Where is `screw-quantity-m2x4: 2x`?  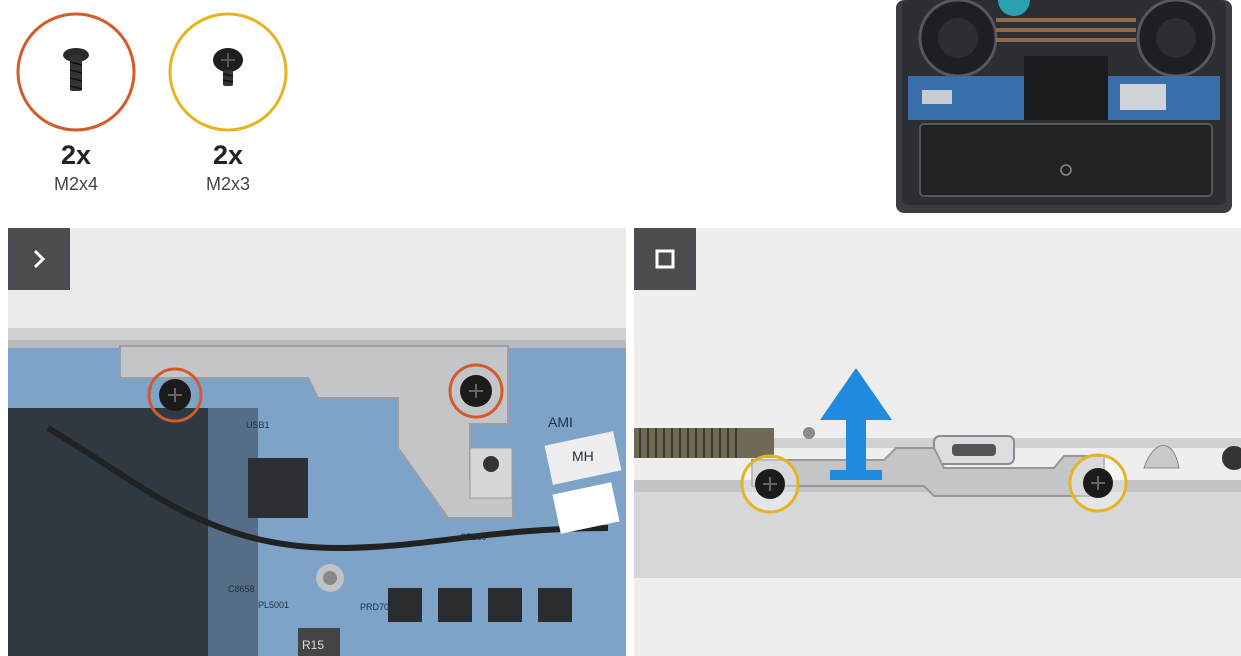 screw-quantity-m2x4: 2x is located at coordinates (76, 155).